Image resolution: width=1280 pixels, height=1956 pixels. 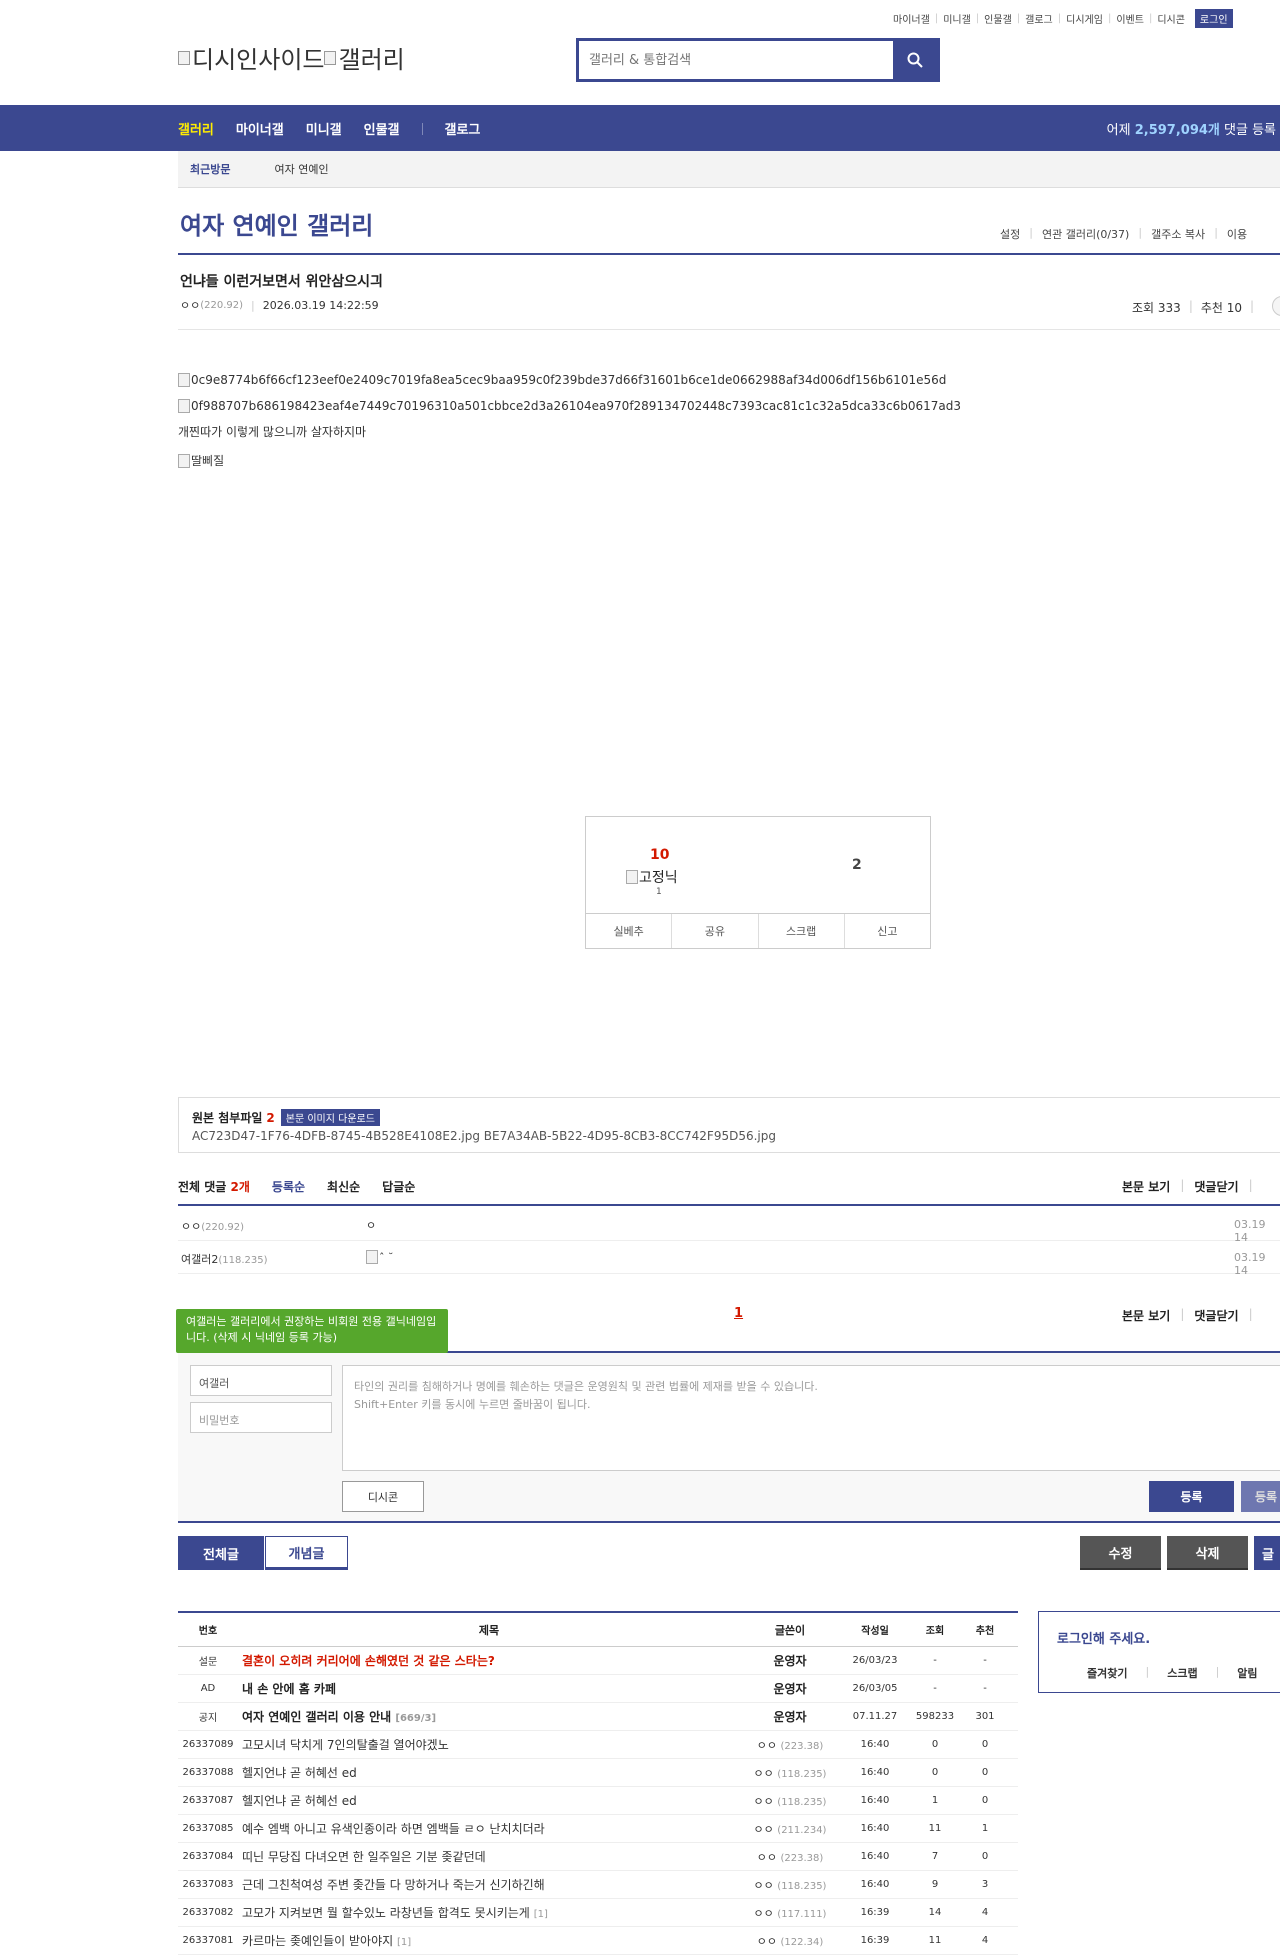 I want to click on table-row: 26337087 헬지언냐 곧 허혜선 ed ㅇㅇ (118.235) 16:40 1 0, so click(x=598, y=1801).